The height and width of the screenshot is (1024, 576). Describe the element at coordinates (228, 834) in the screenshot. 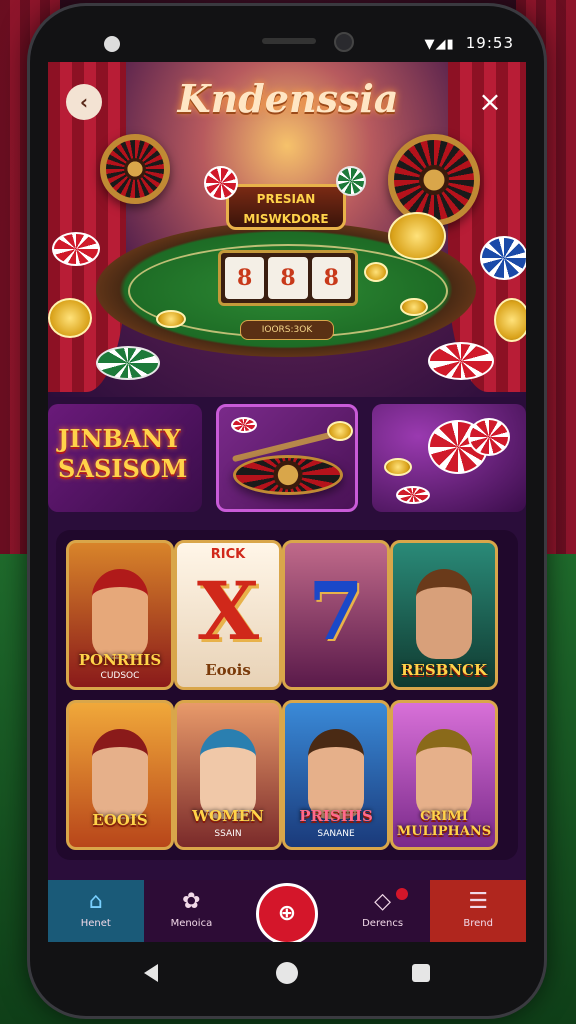

I see `game-subtitle: SSAIN` at that location.